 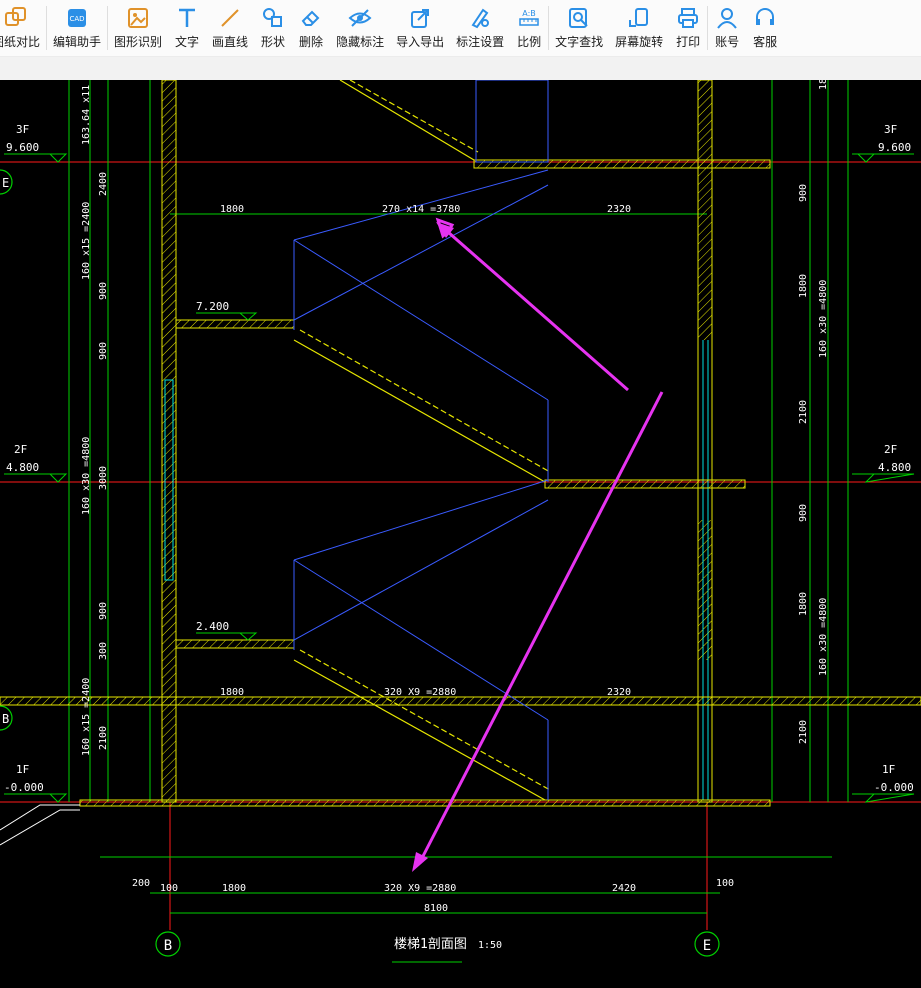 What do you see at coordinates (727, 18) in the screenshot?
I see `account-icon` at bounding box center [727, 18].